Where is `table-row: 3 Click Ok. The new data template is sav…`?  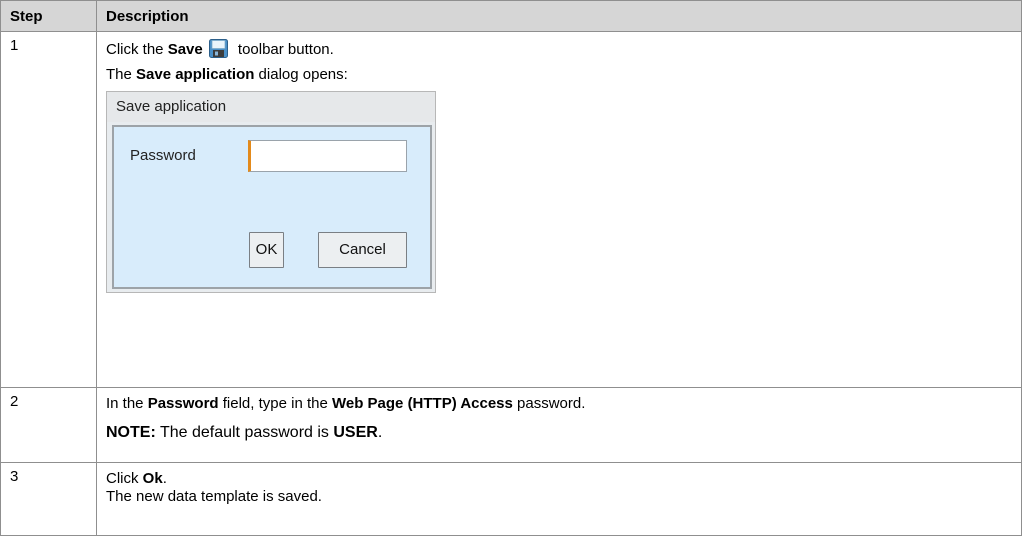
table-row: 3 Click Ok. The new data template is sav… is located at coordinates (511, 499).